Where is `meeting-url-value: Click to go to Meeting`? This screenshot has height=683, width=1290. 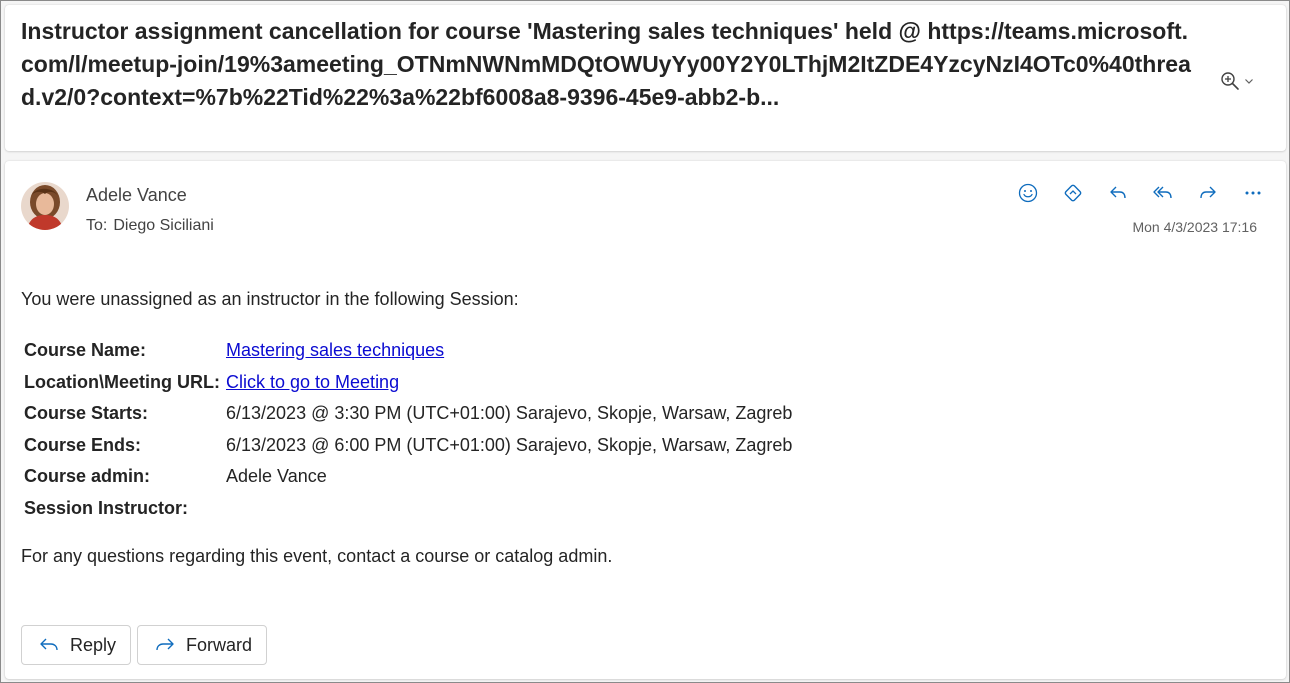 meeting-url-value: Click to go to Meeting is located at coordinates (509, 383).